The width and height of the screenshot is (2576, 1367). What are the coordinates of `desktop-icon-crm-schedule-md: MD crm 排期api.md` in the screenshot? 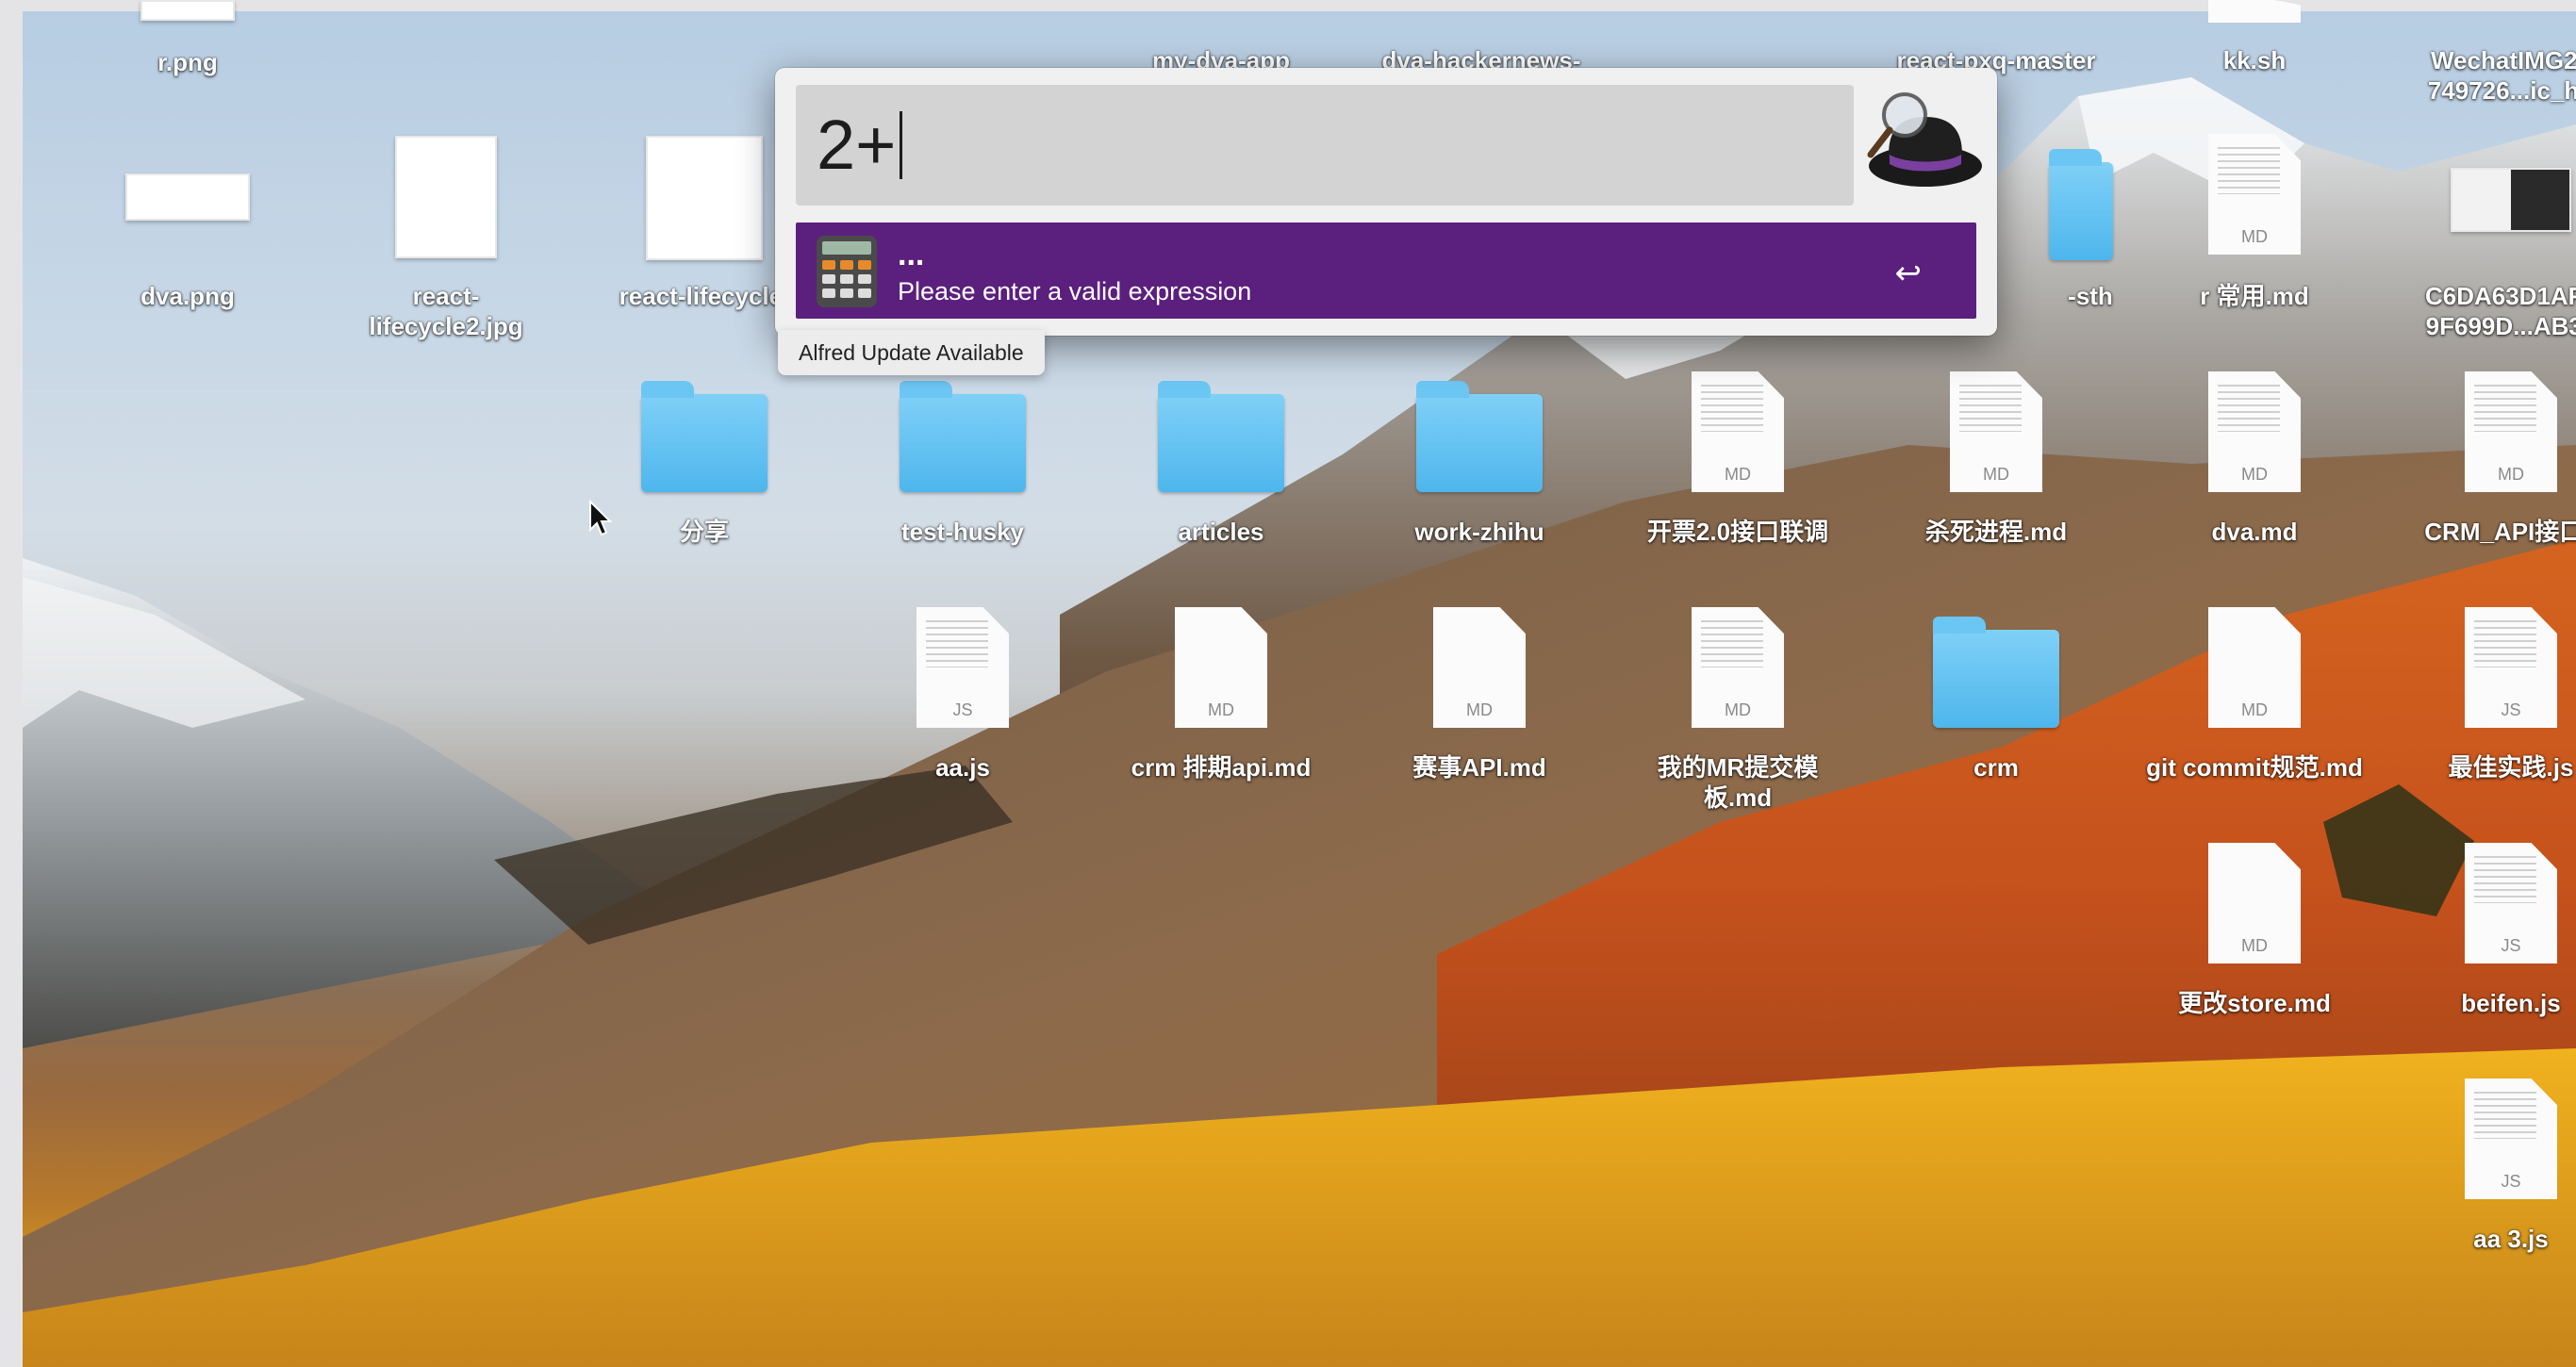 It's located at (1221, 697).